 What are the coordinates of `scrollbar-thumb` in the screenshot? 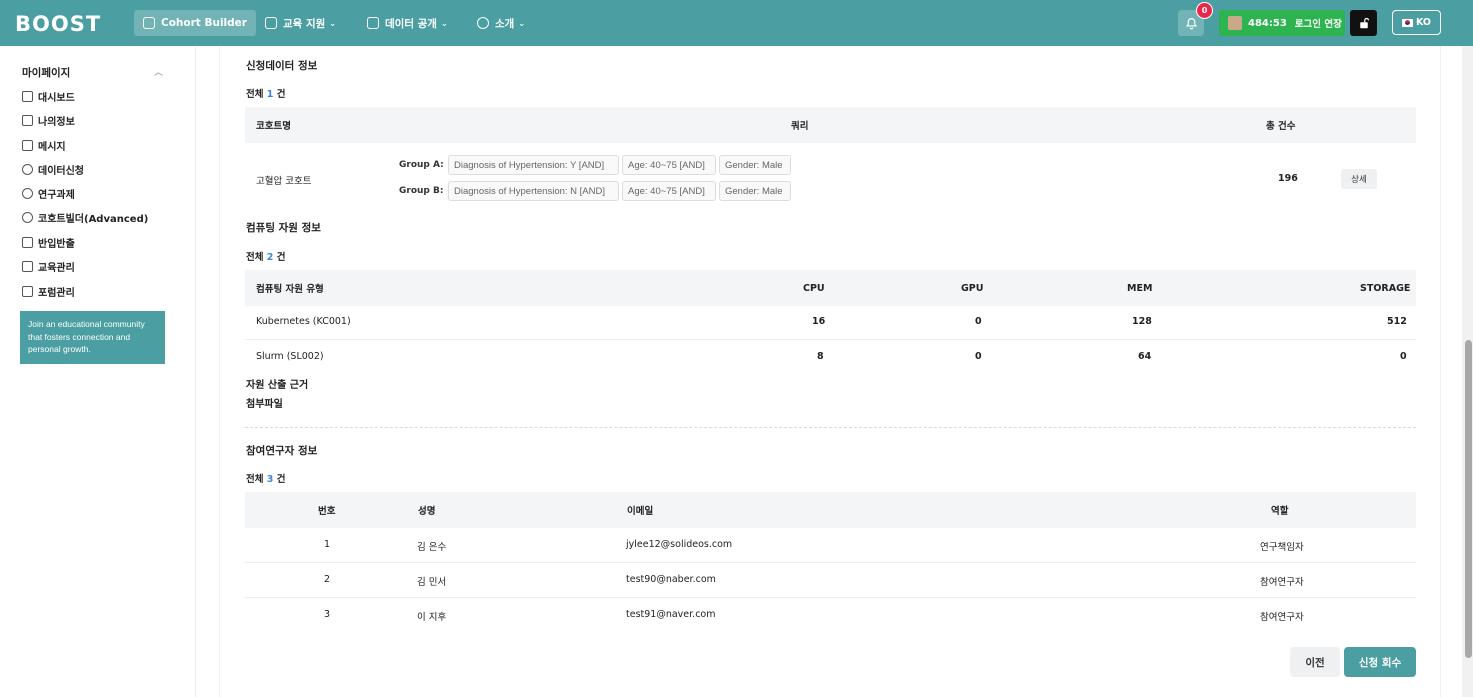 It's located at (1468, 499).